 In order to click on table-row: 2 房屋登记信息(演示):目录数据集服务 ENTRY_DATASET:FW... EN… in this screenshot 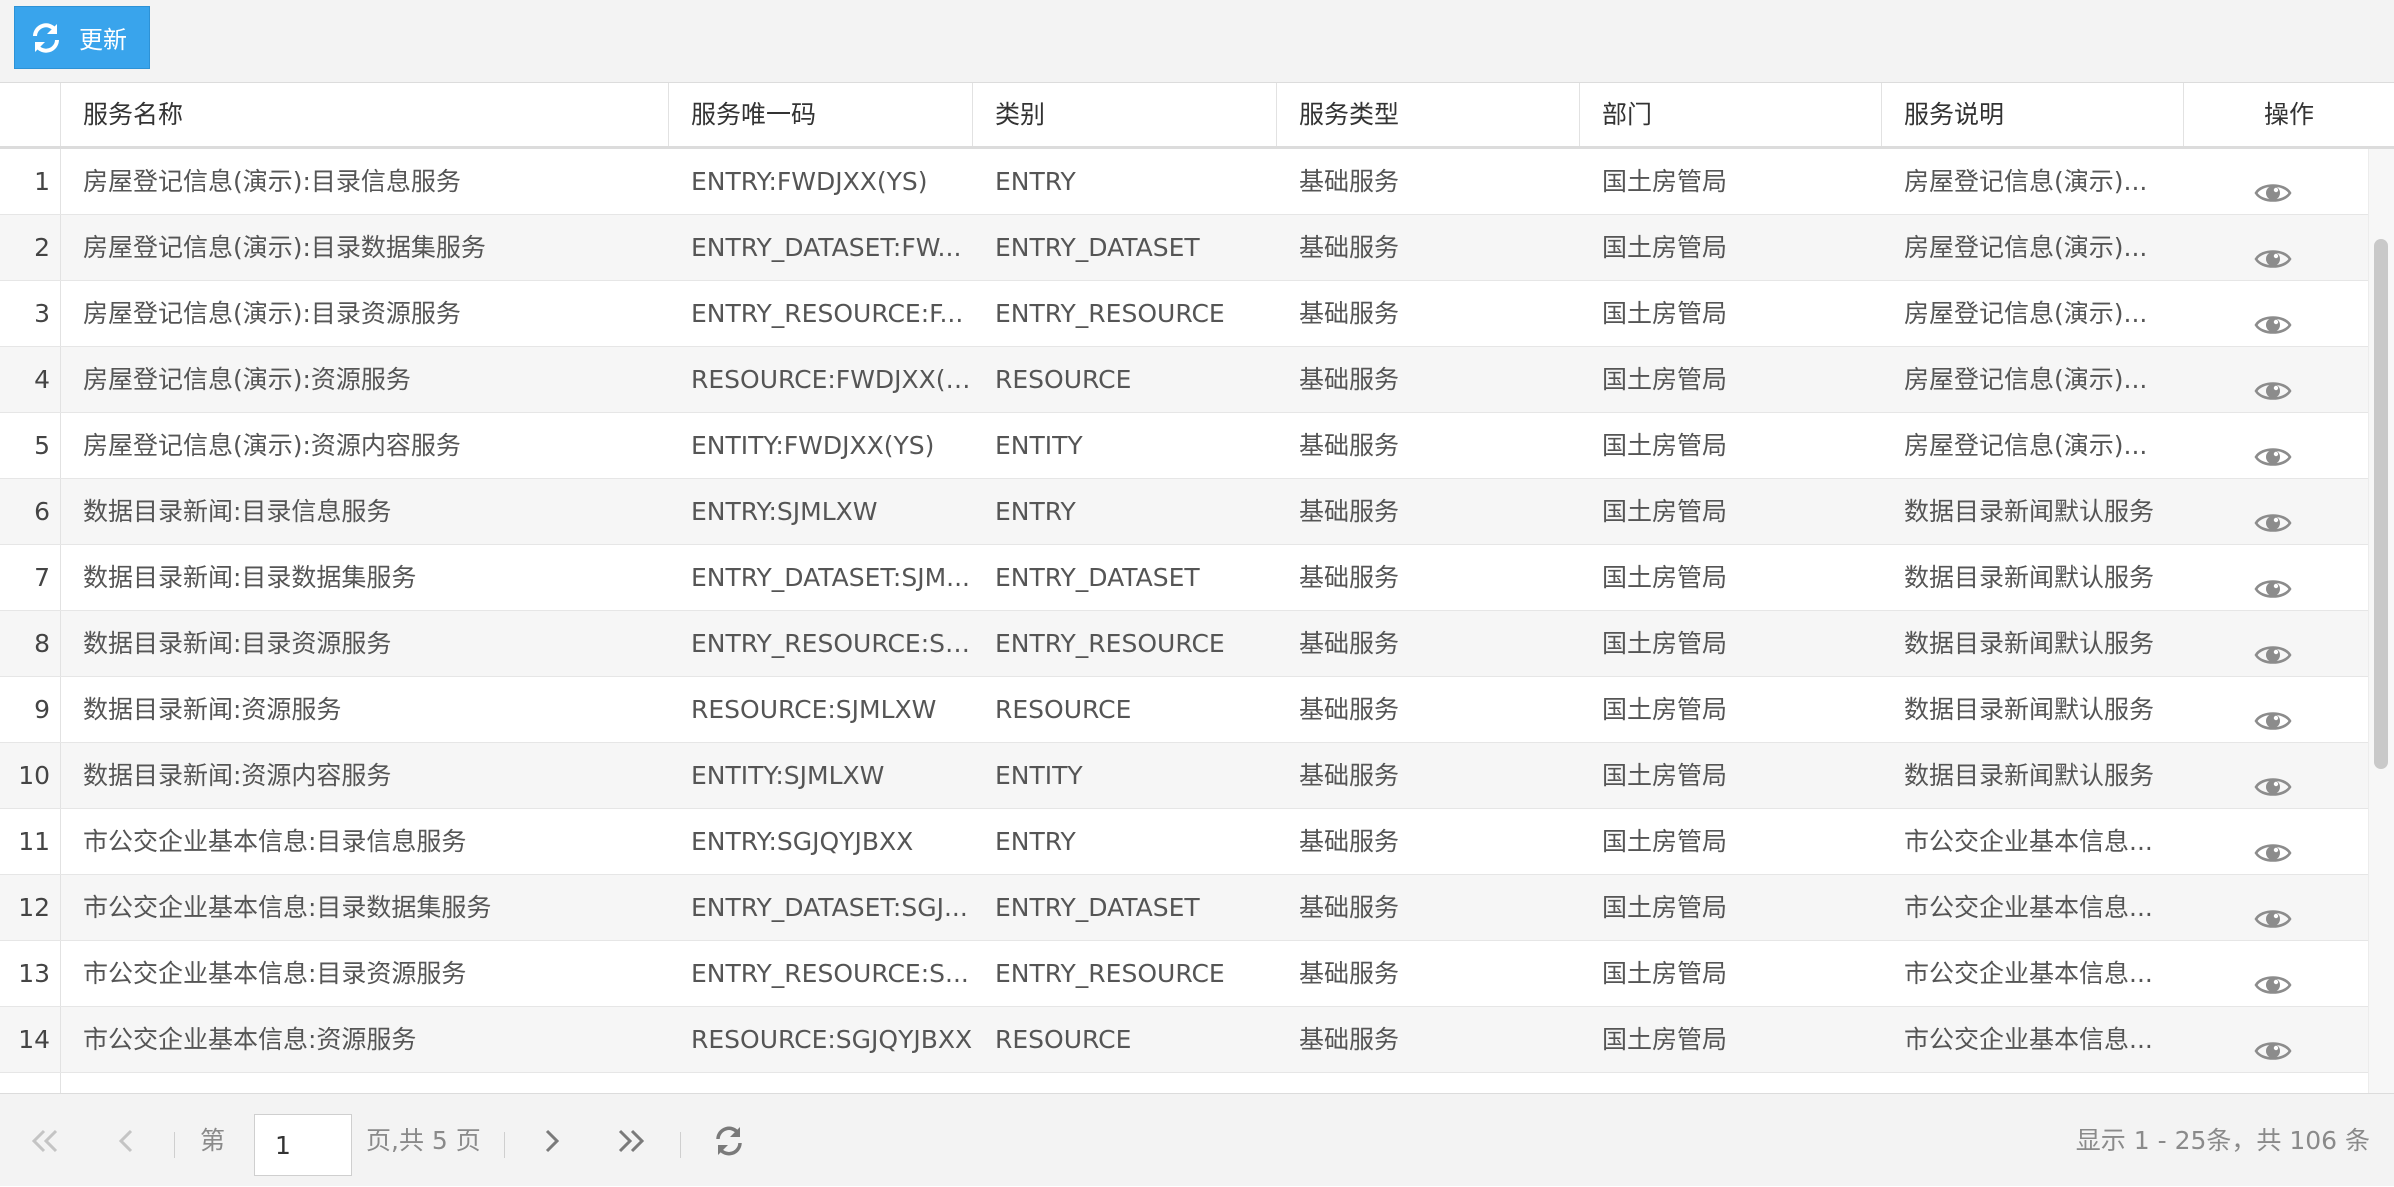, I will do `click(1184, 248)`.